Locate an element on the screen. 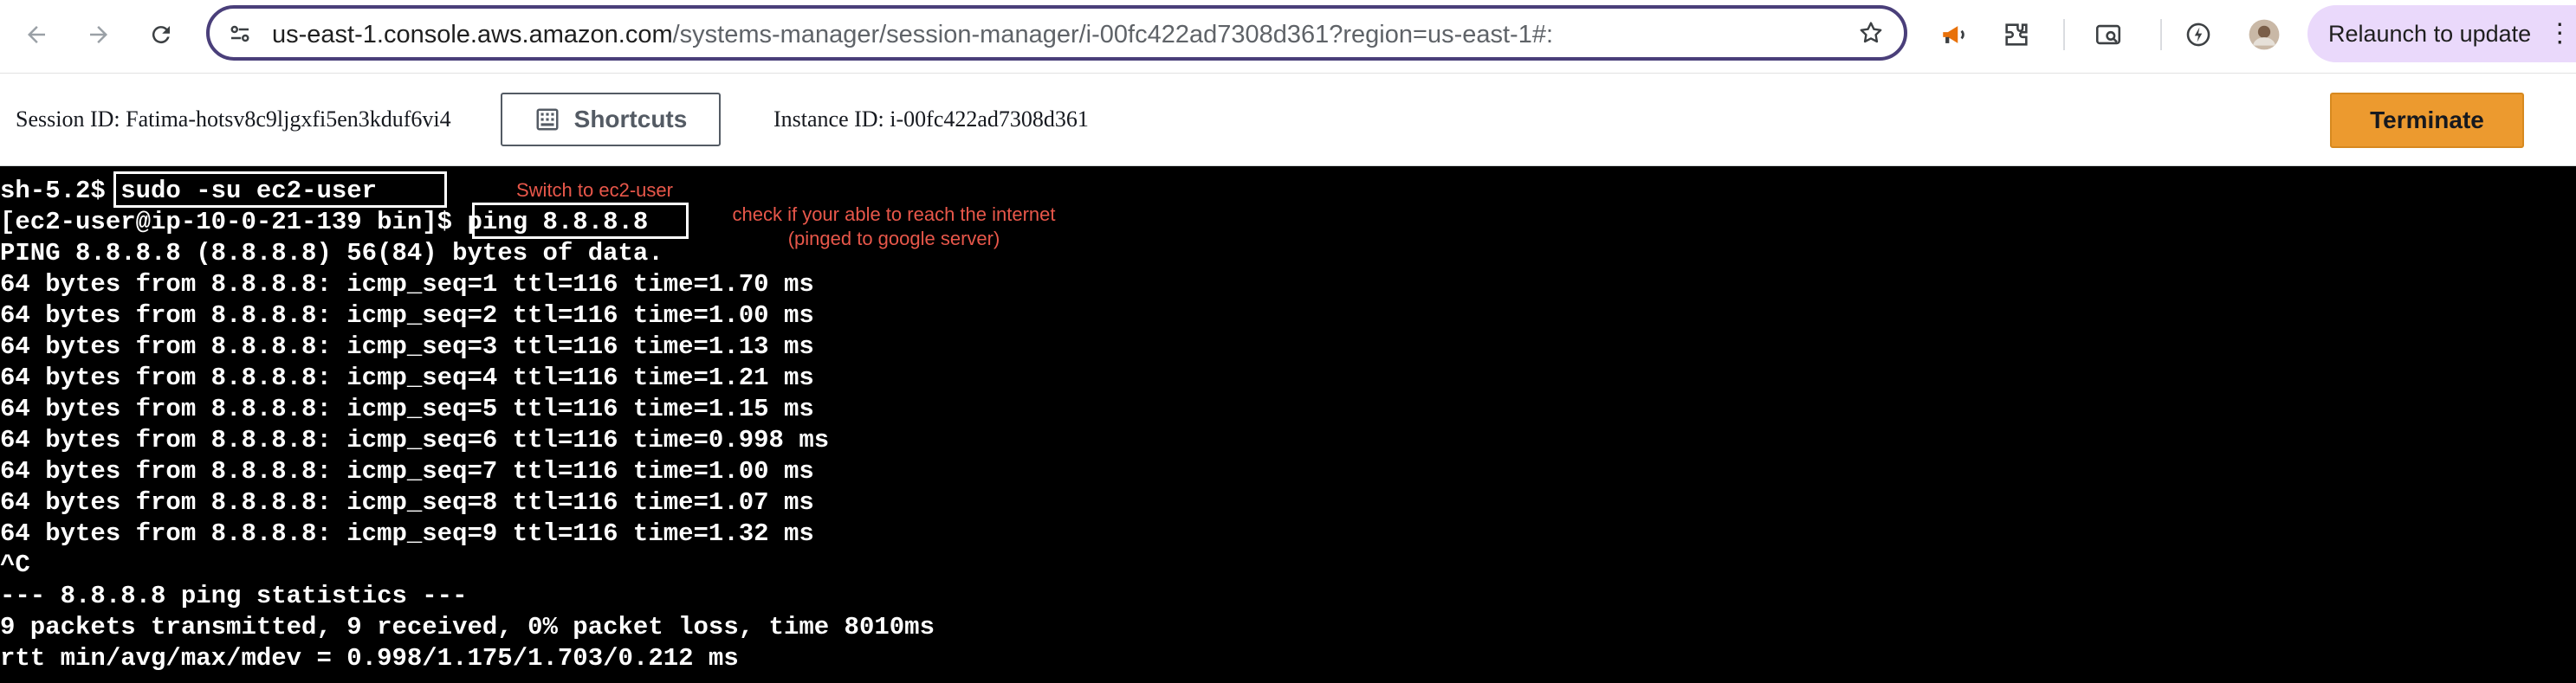 The image size is (2576, 683). relaunch-label: Relaunch to update is located at coordinates (2430, 34).